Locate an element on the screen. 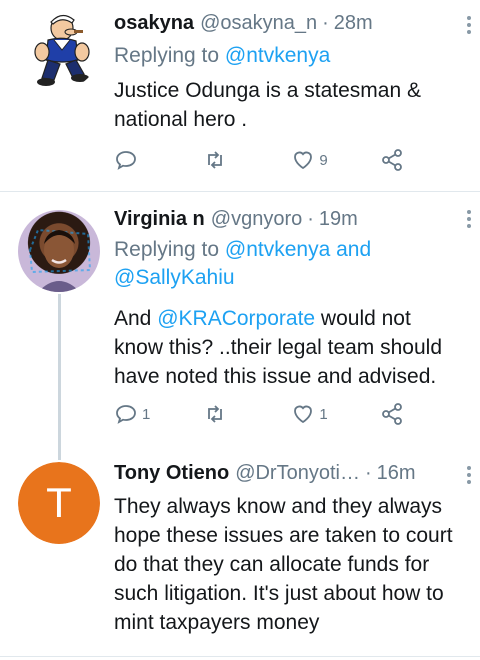 The image size is (480, 660). tweet-header: Virginia n @vgnyoro · 19m is located at coordinates (287, 219).